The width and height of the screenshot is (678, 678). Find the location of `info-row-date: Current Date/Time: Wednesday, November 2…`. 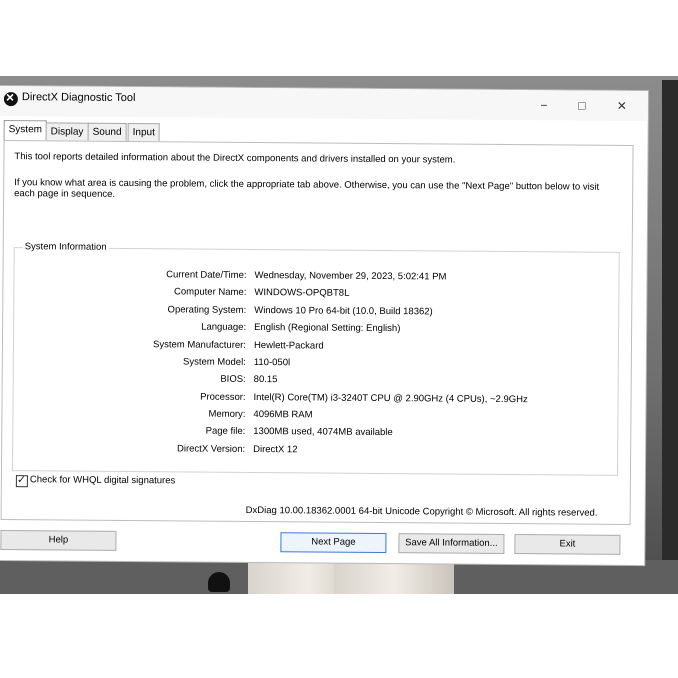

info-row-date: Current Date/Time: Wednesday, November 2… is located at coordinates (316, 277).